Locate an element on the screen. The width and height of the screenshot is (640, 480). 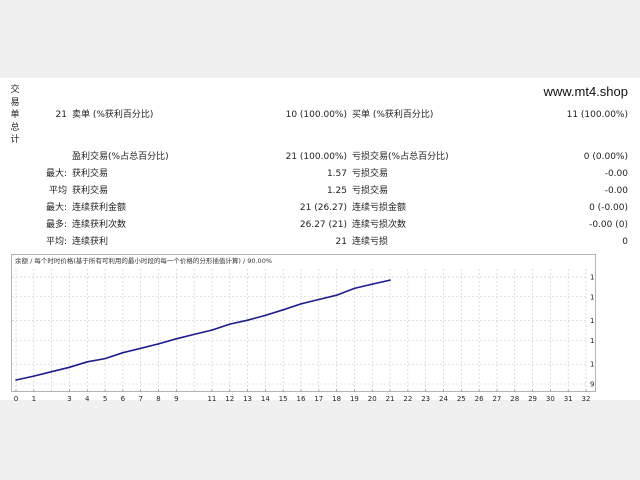
profit-trades-value: 21 (100.00%) is located at coordinates (316, 157).